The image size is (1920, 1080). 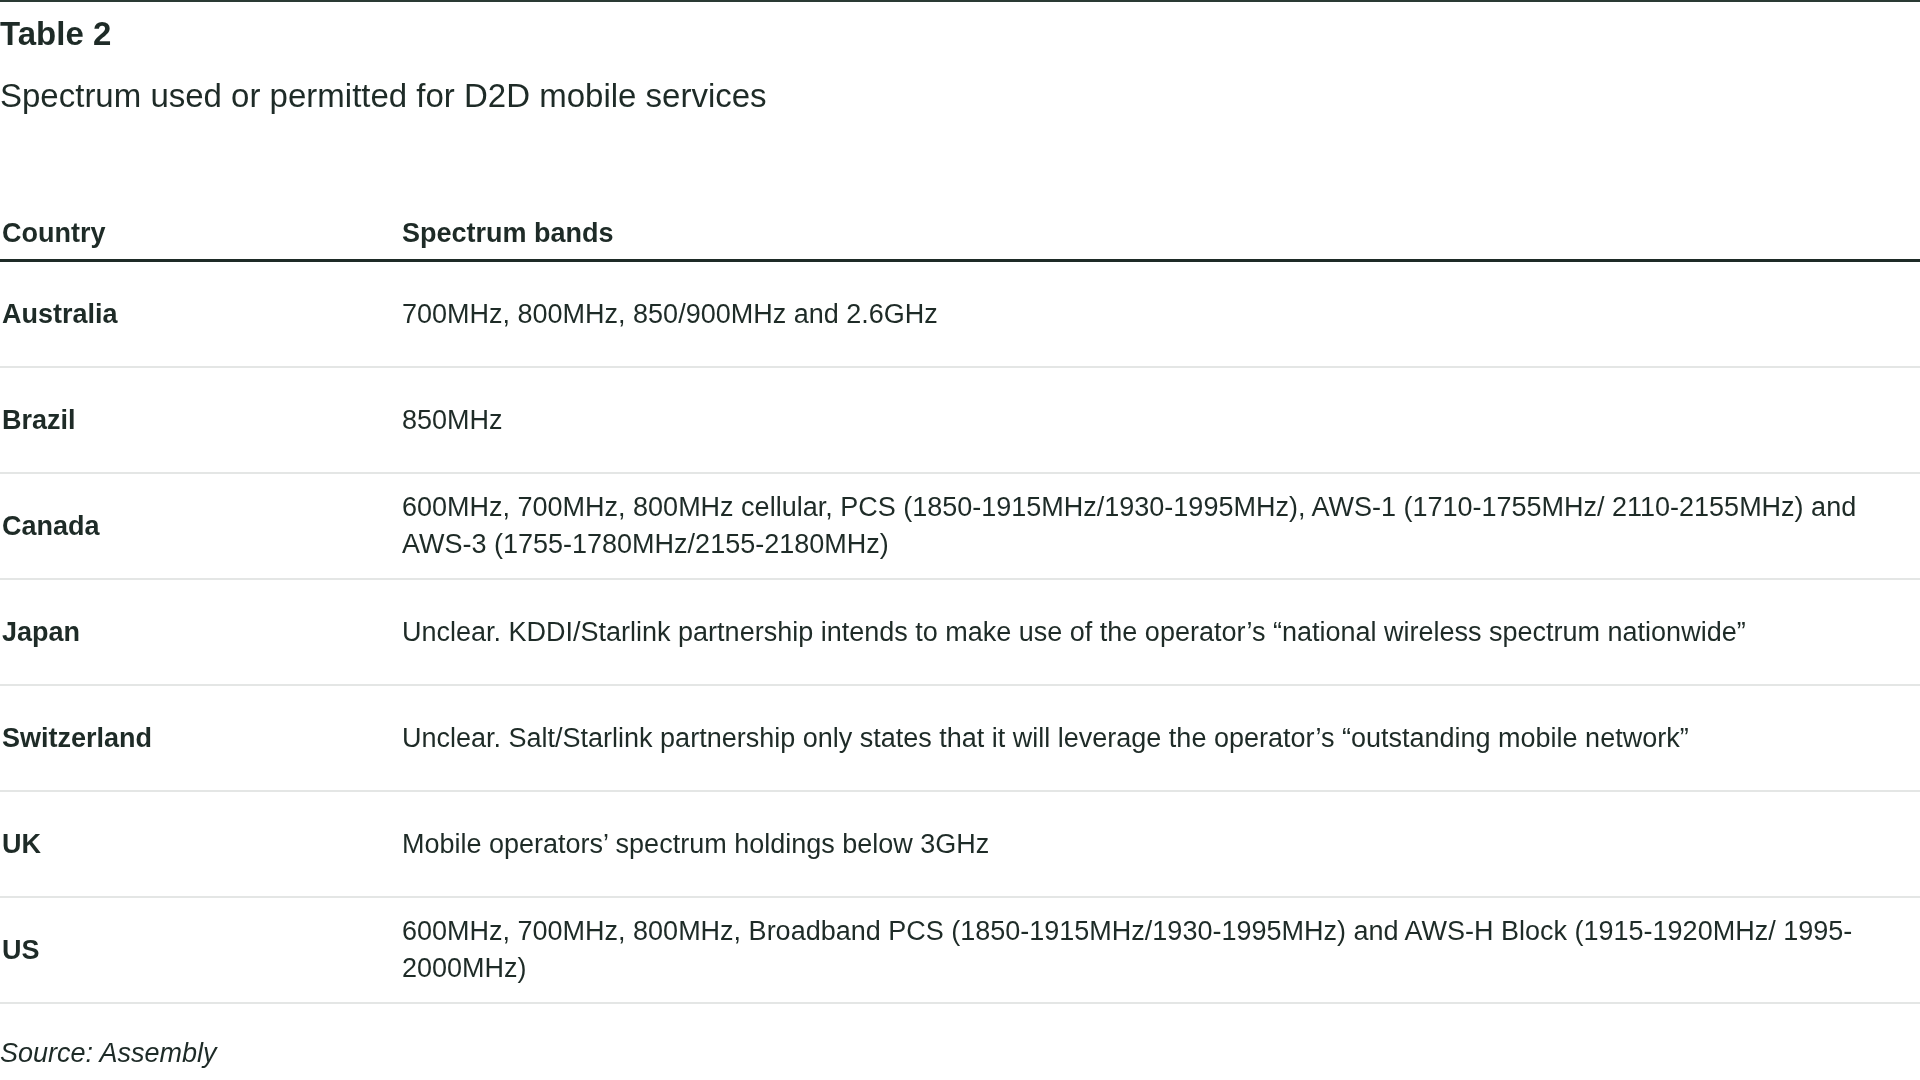 What do you see at coordinates (41, 632) in the screenshot?
I see `country-cell-text: Japan` at bounding box center [41, 632].